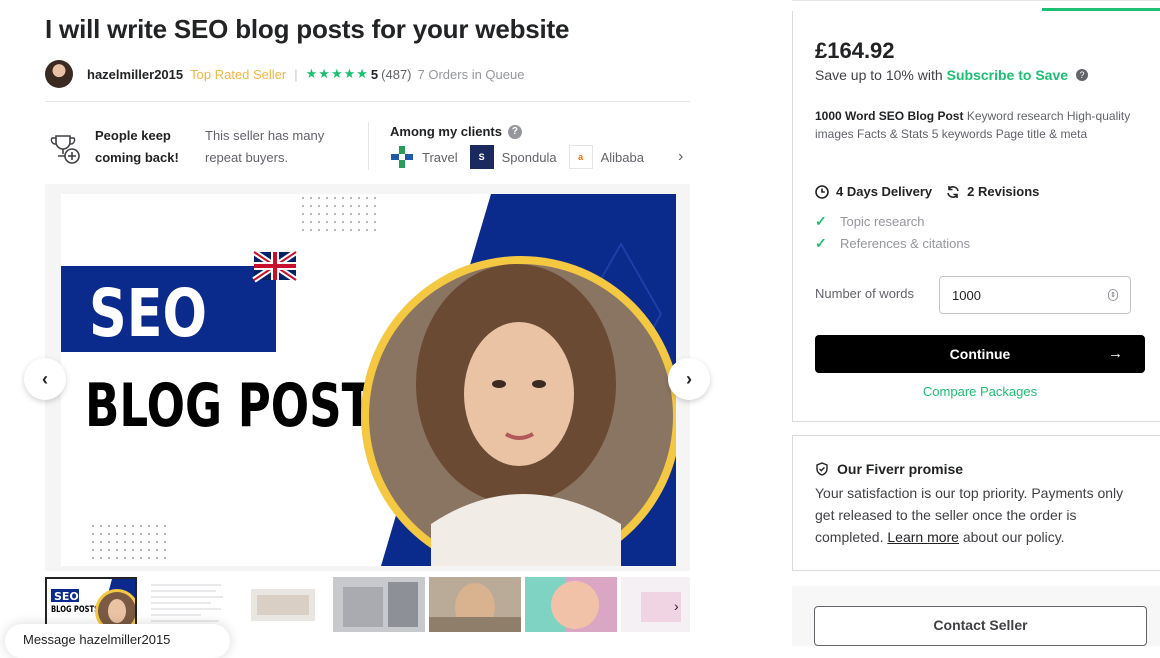 This screenshot has width=1160, height=658. I want to click on orders-in-queue: 7 Orders in Queue, so click(471, 74).